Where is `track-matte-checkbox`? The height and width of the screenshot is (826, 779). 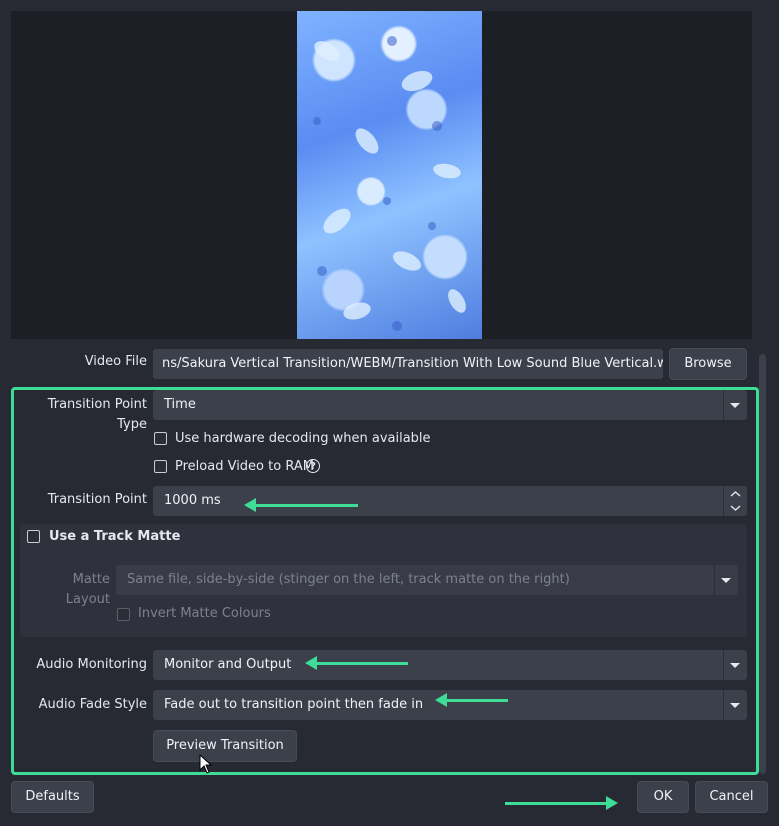 track-matte-checkbox is located at coordinates (33, 536).